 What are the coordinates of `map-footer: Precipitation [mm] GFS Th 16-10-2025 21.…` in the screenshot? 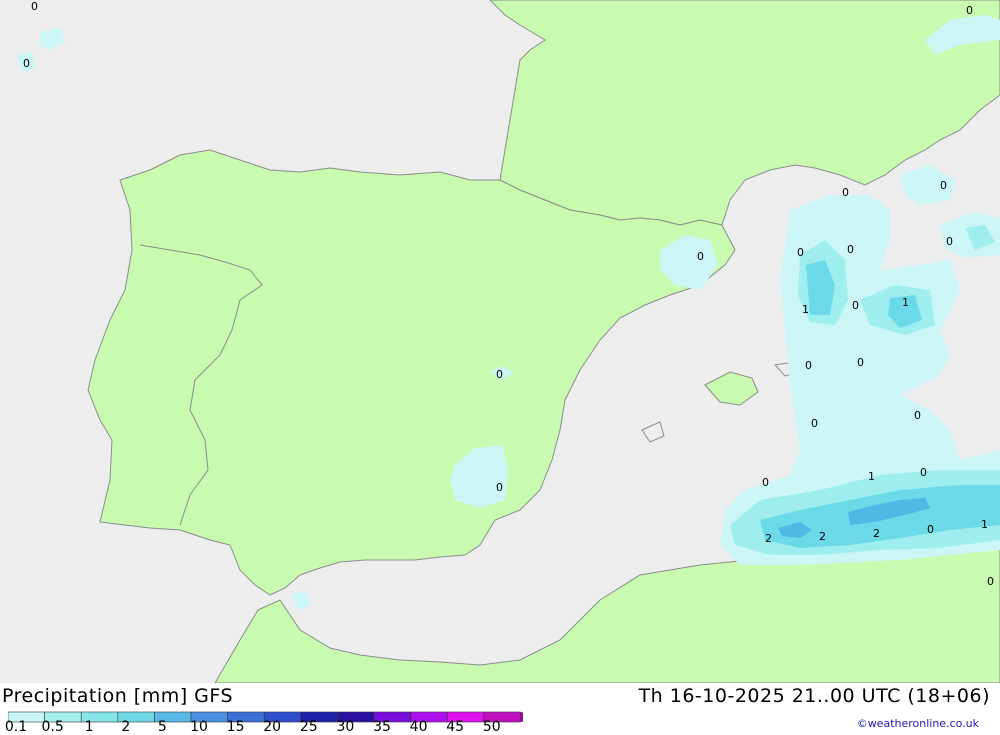 It's located at (500, 709).